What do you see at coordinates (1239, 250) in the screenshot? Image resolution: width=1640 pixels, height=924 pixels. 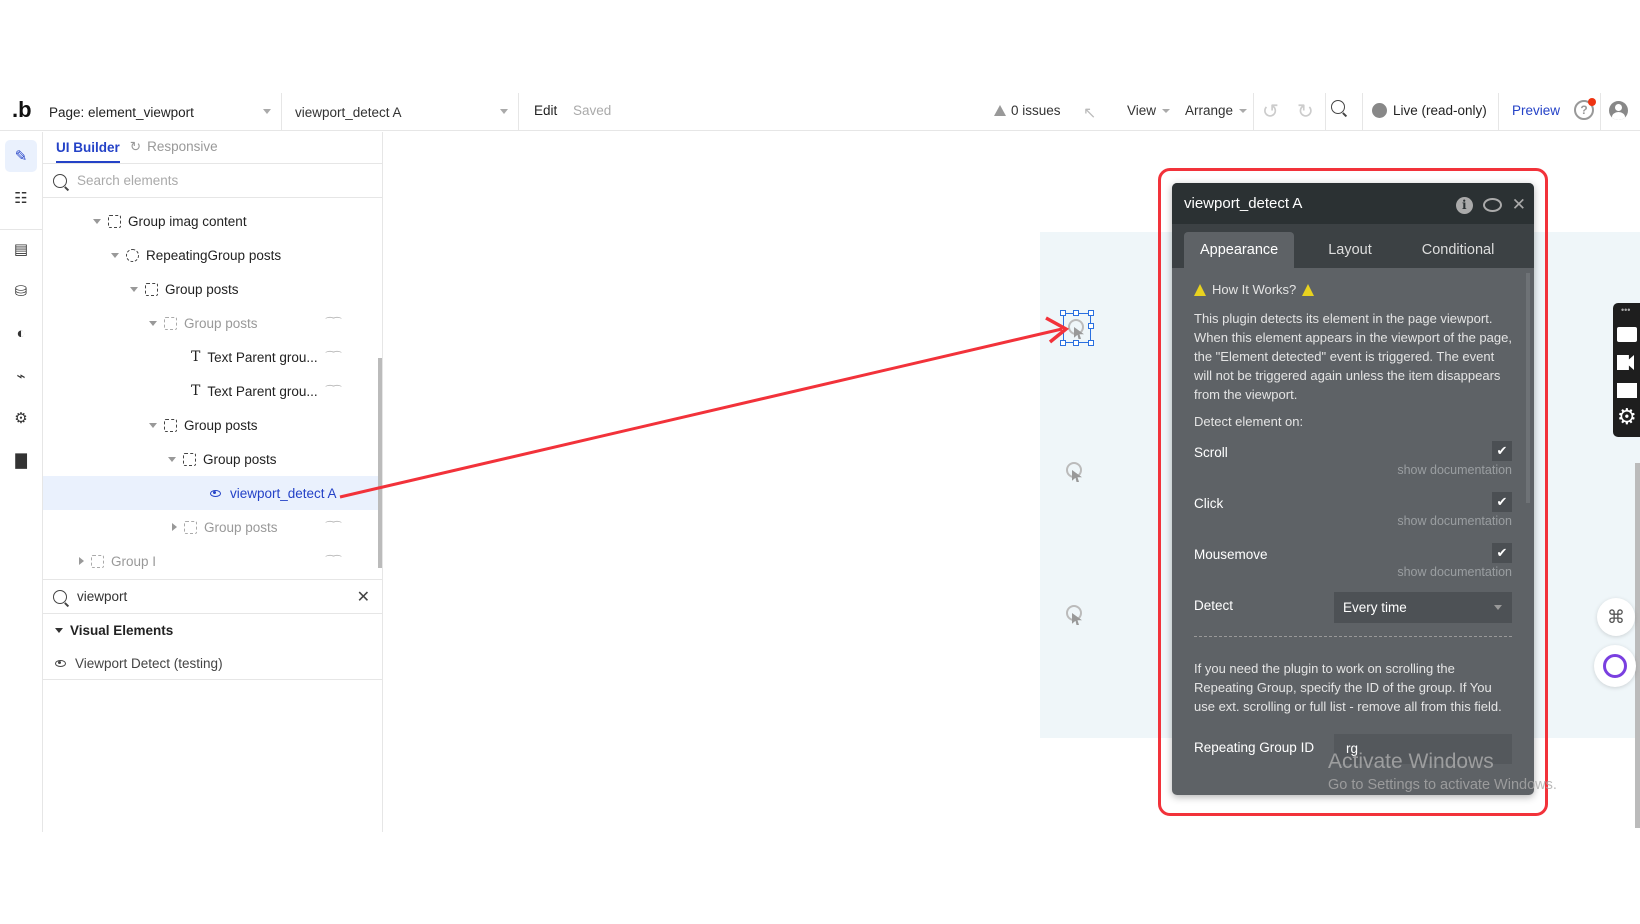 I see `tab-appearance: Appearance` at bounding box center [1239, 250].